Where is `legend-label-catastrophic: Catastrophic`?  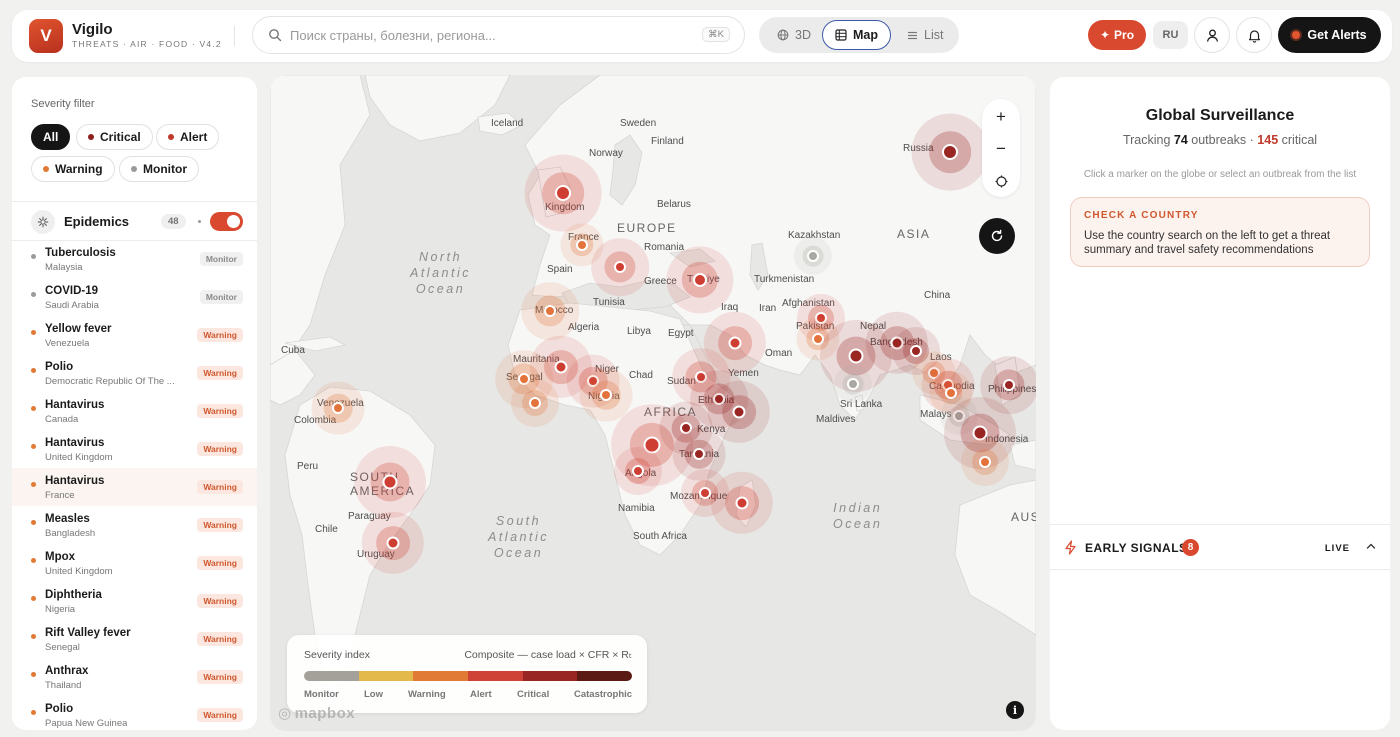 legend-label-catastrophic: Catastrophic is located at coordinates (603, 694).